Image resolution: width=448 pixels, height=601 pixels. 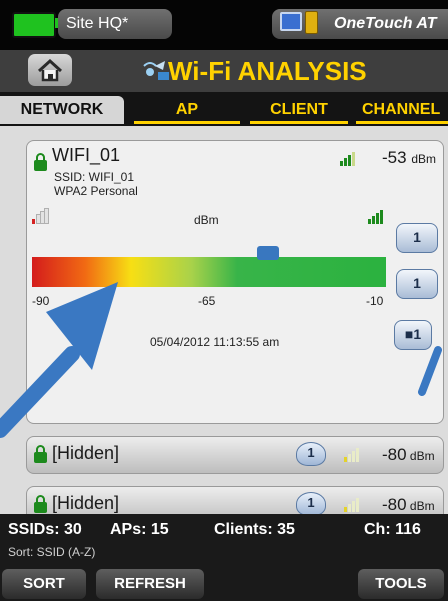 I want to click on min-signal-icon, so click(x=41, y=216).